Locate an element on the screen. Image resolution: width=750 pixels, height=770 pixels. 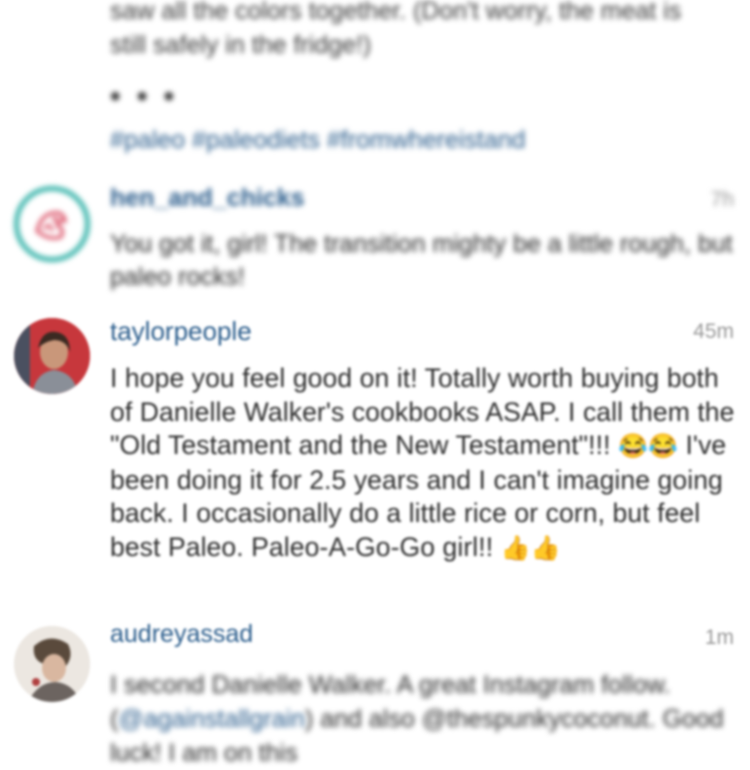
laughing-emoji: 😂😂 is located at coordinates (648, 446).